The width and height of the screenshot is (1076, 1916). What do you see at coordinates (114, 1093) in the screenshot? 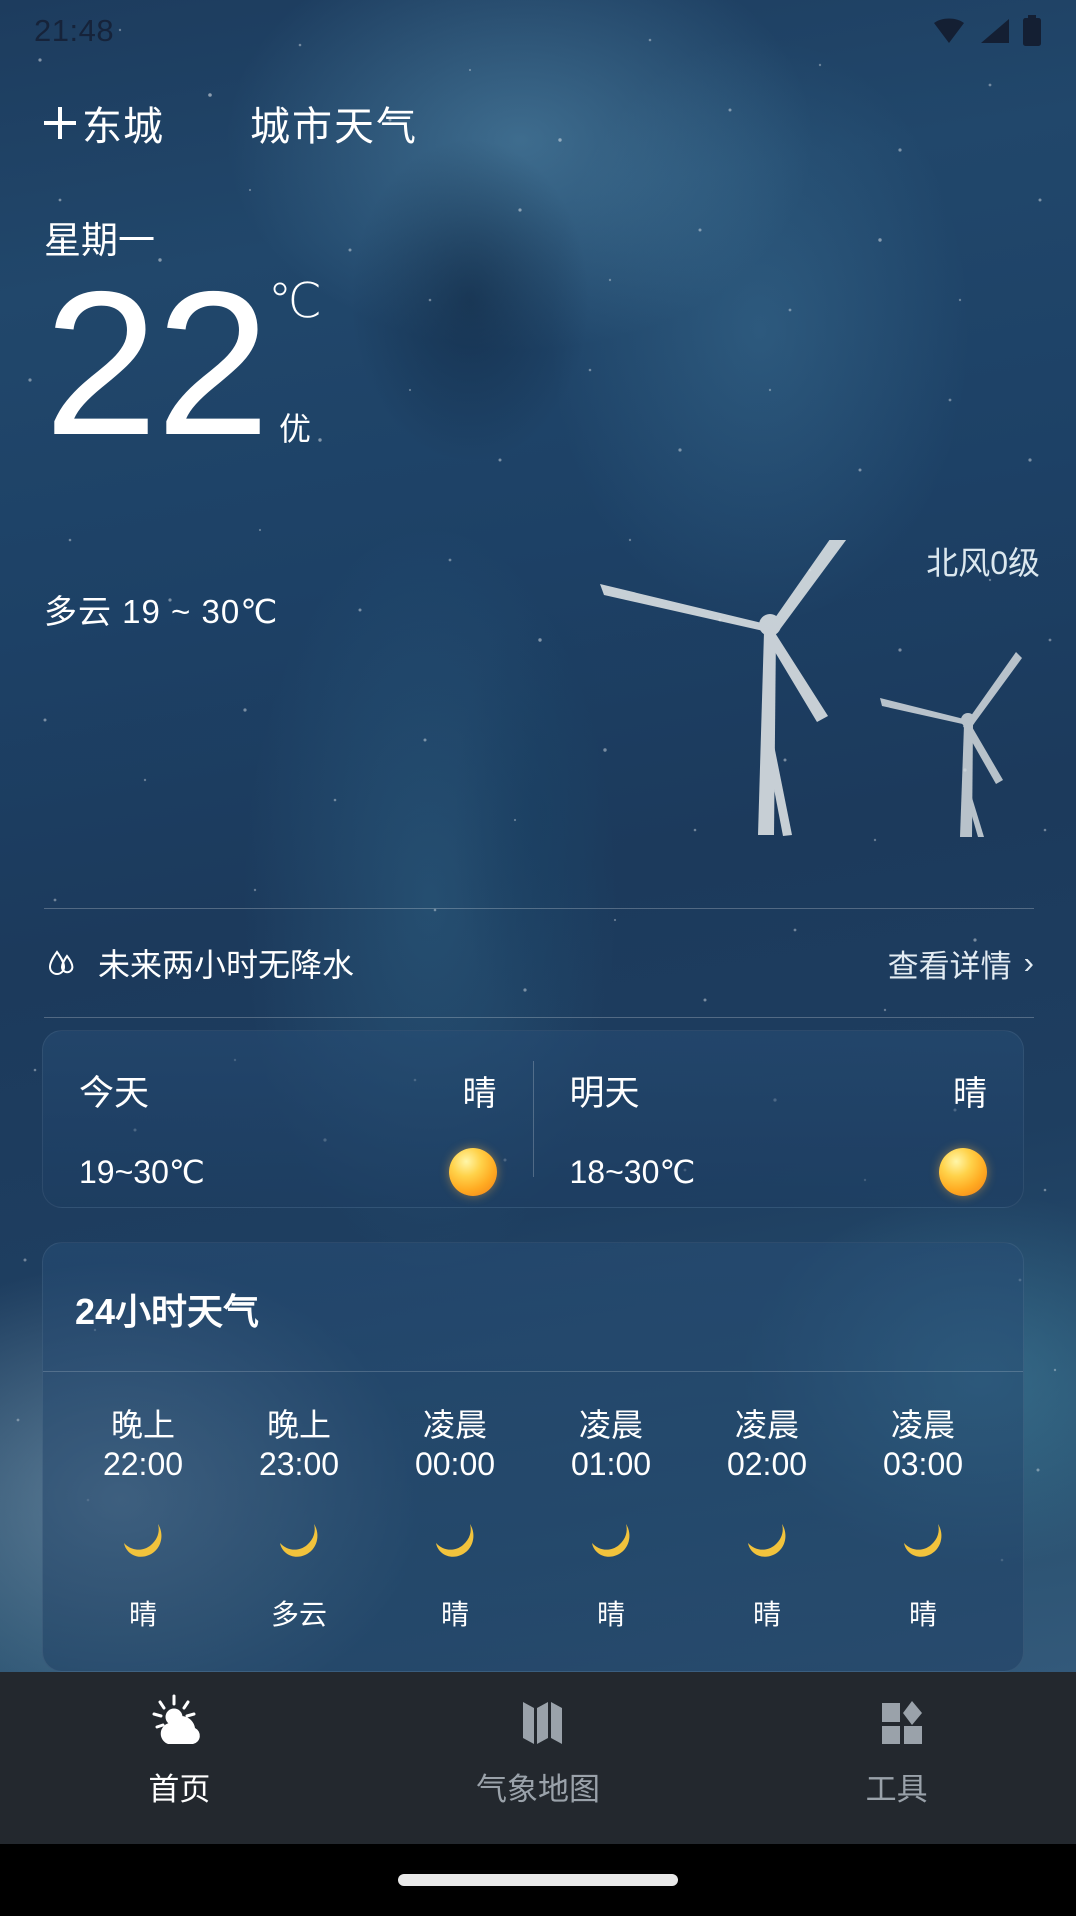
I see `today-name-label: 今天` at bounding box center [114, 1093].